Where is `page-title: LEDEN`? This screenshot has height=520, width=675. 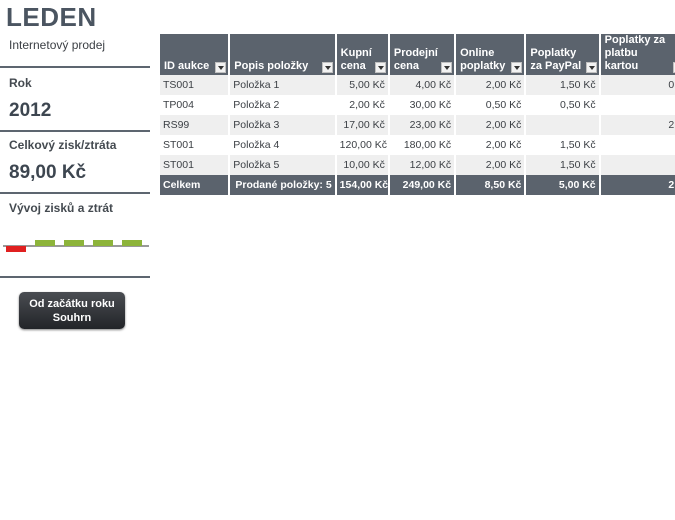 page-title: LEDEN is located at coordinates (51, 17).